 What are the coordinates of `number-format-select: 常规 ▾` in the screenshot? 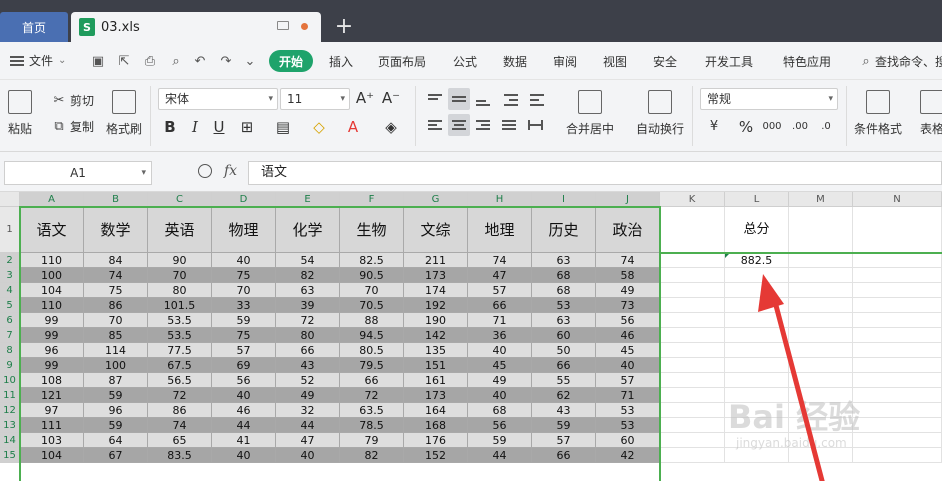 It's located at (769, 99).